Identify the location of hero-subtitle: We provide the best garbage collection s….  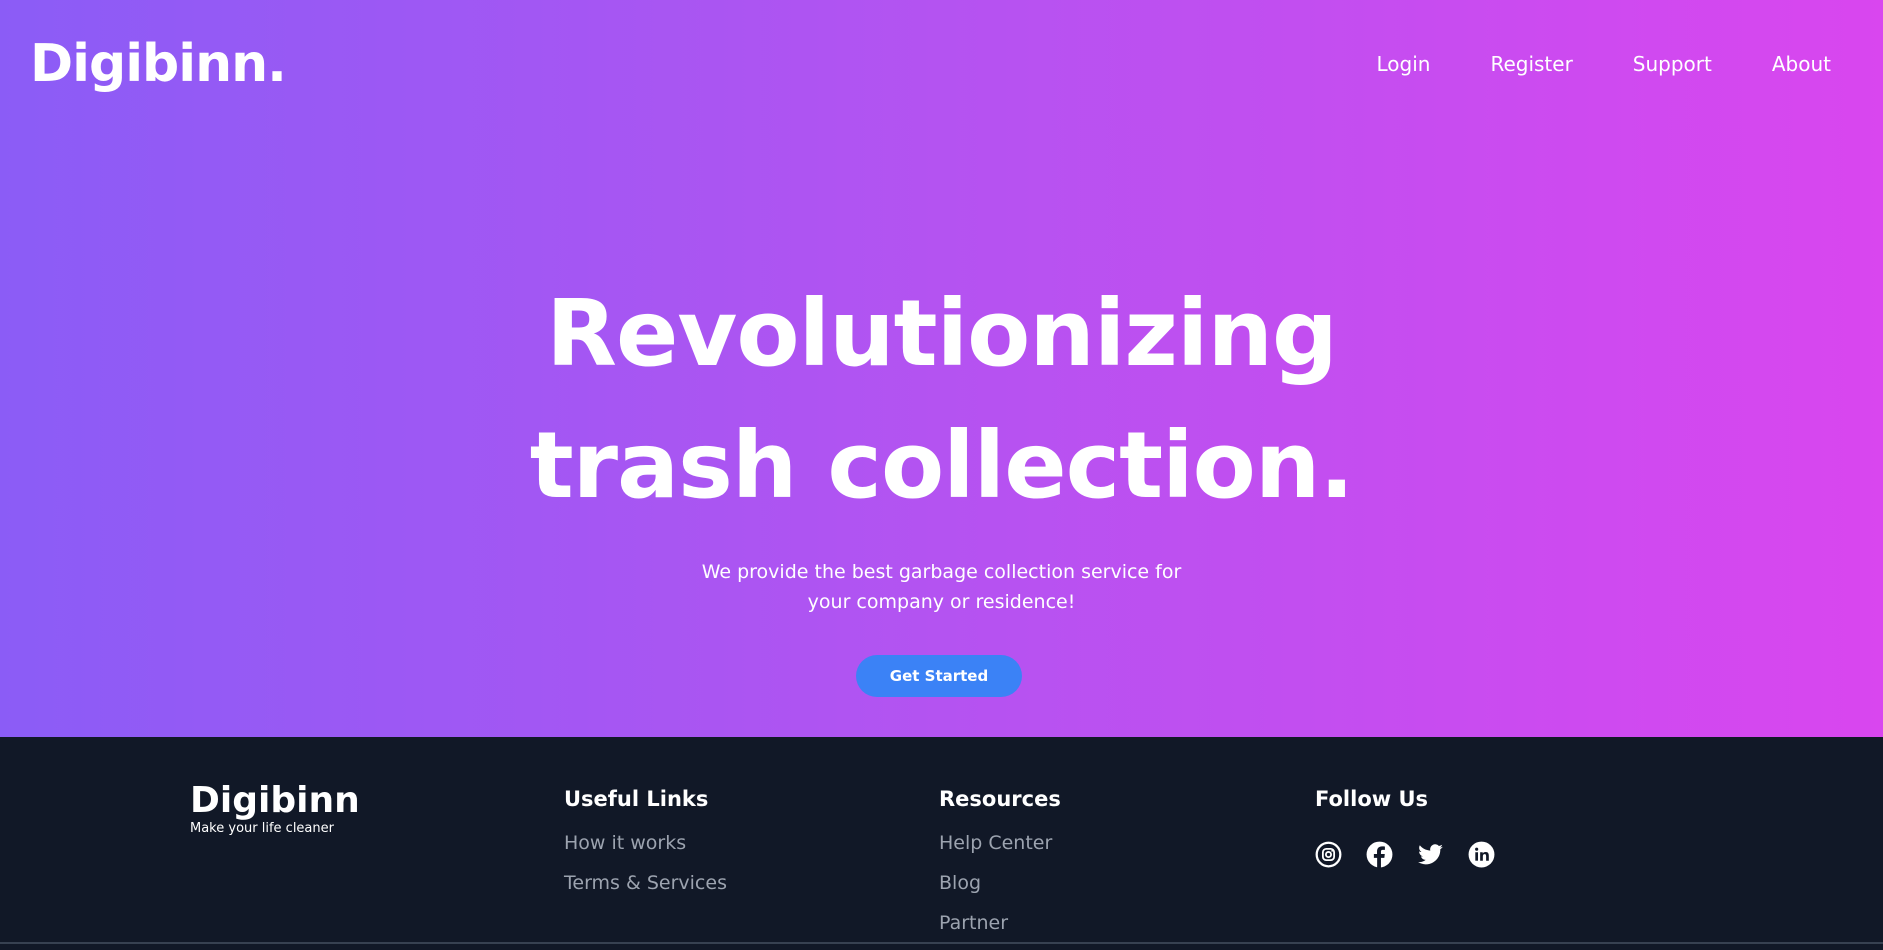
(941, 587).